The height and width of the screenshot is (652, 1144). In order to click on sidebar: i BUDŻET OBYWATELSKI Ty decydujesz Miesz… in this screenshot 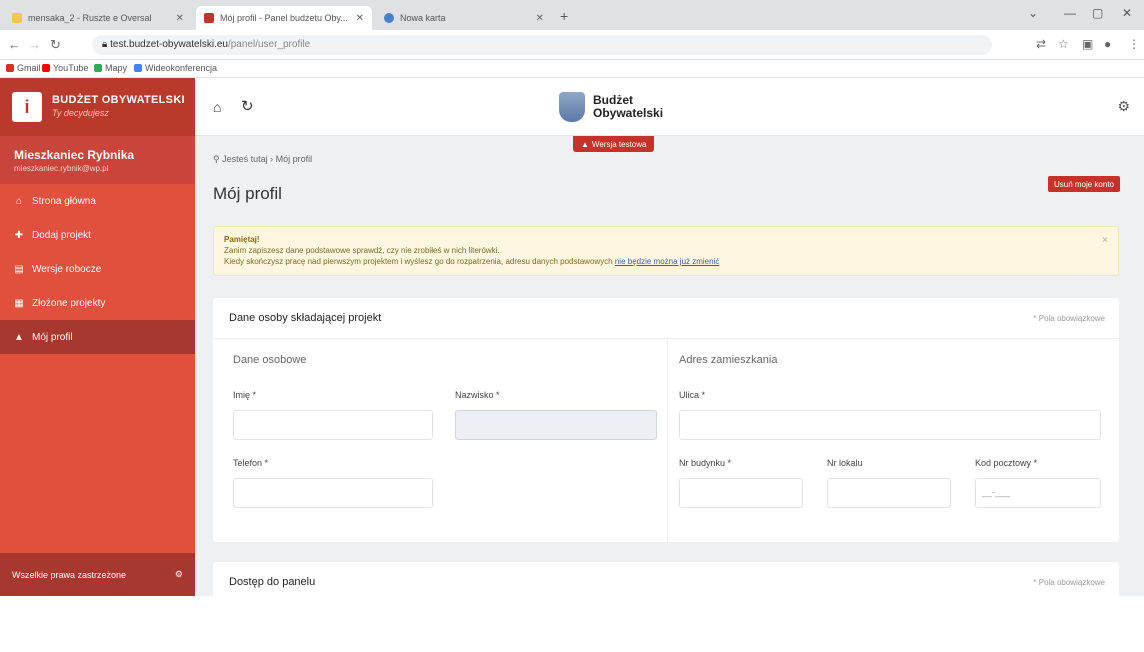, I will do `click(97, 337)`.